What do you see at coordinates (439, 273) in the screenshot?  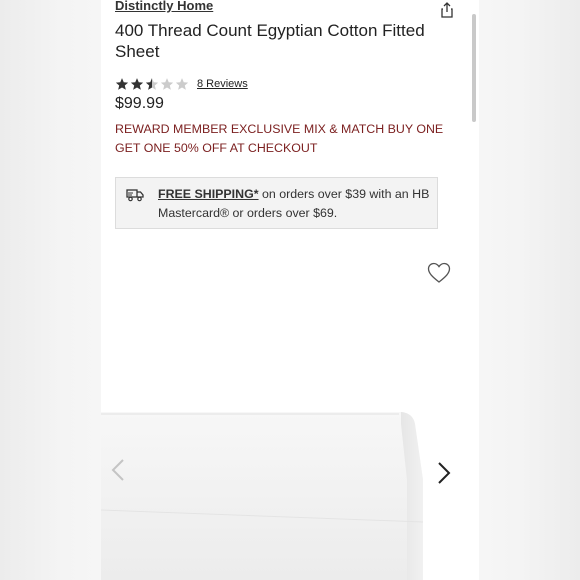 I see `heart-icon` at bounding box center [439, 273].